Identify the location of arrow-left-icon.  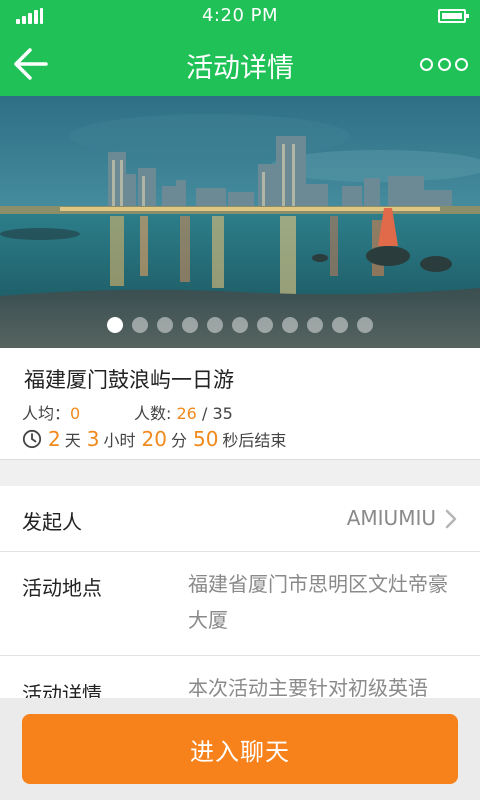
(31, 64).